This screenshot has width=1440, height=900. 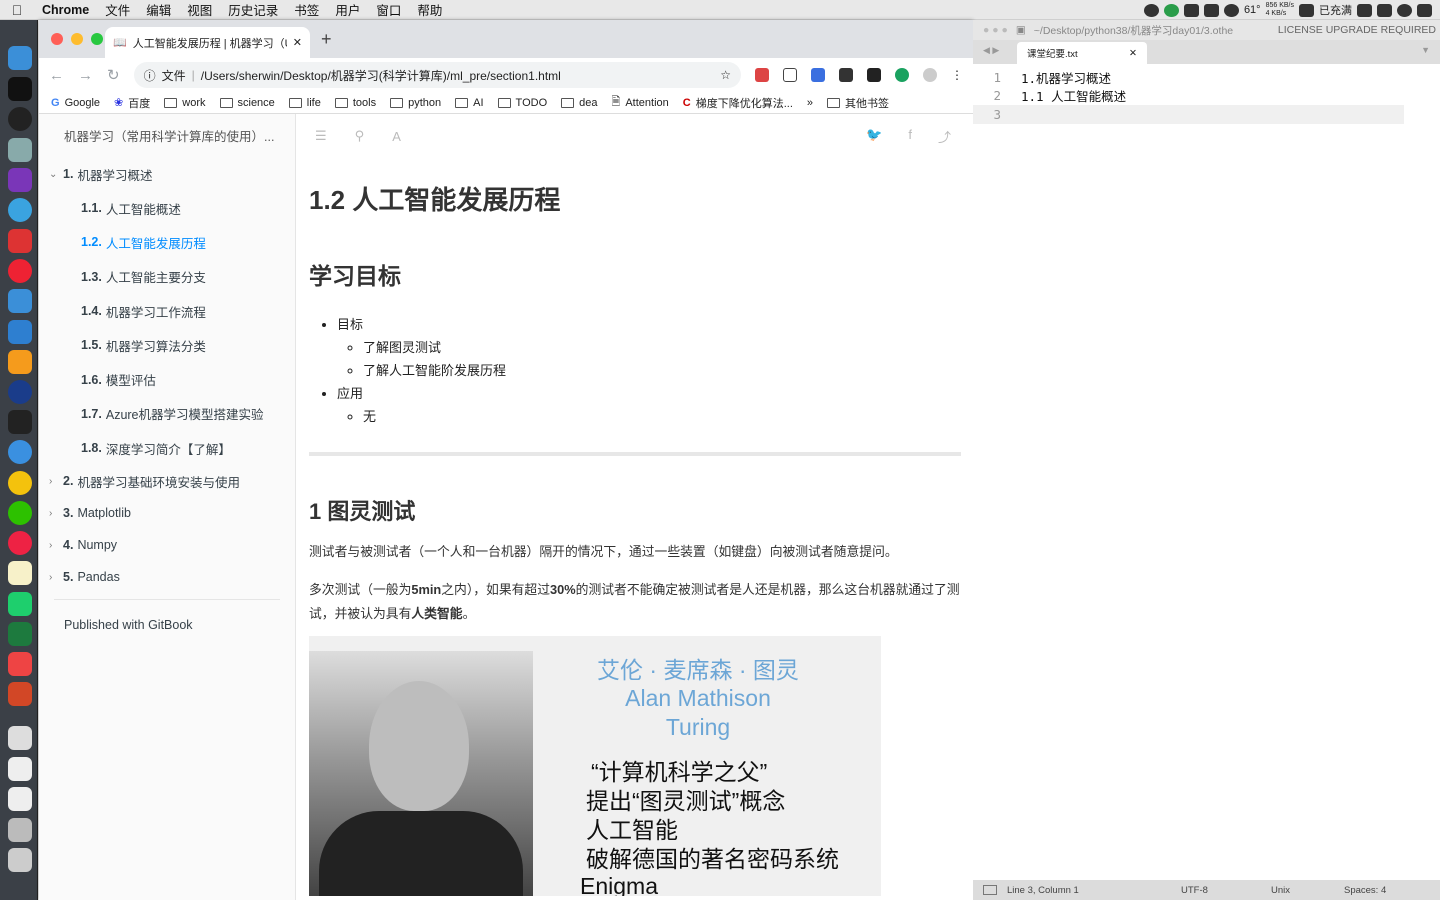 What do you see at coordinates (790, 75) in the screenshot?
I see `bookmark-extension-icon` at bounding box center [790, 75].